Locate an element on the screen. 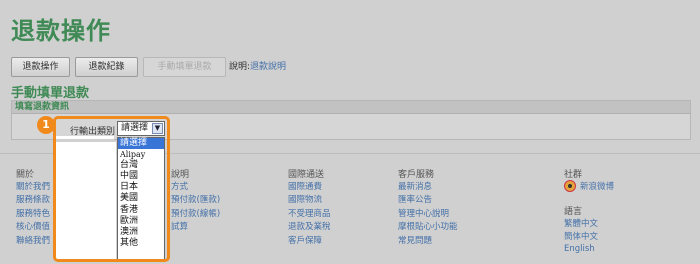 This screenshot has height=264, width=700. weibo-link: 新浪微博 is located at coordinates (597, 187).